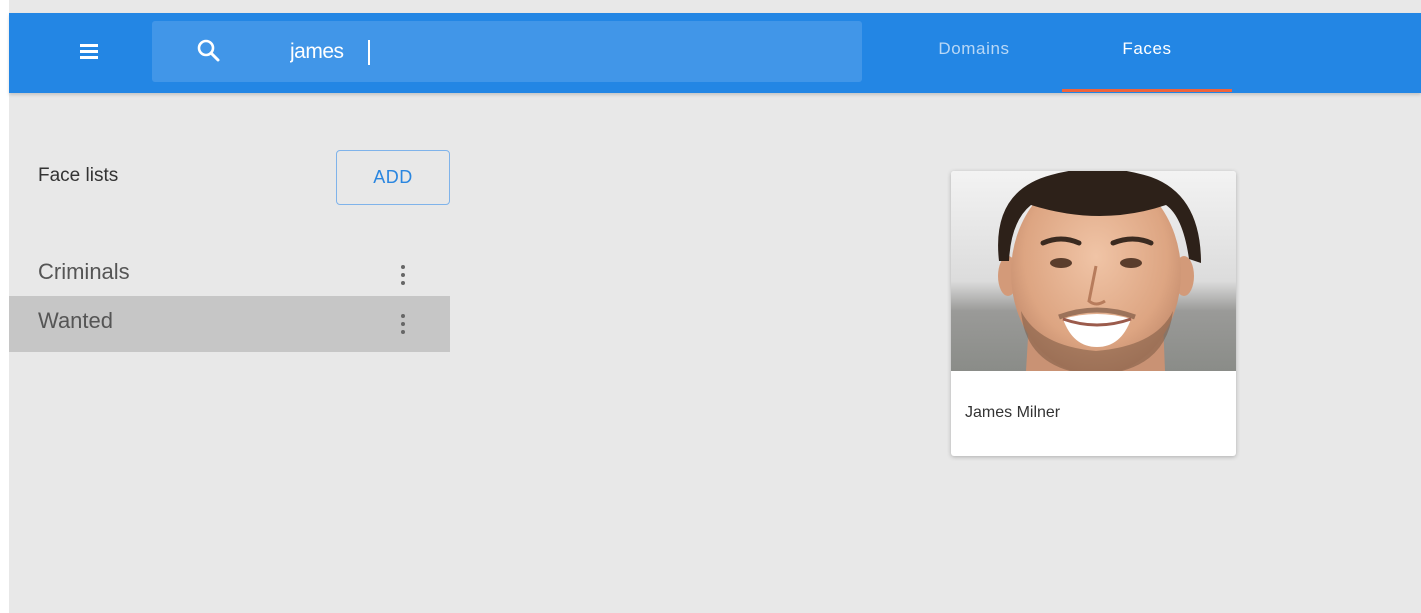 This screenshot has height=613, width=1421. Describe the element at coordinates (209, 51) in the screenshot. I see `search-icon` at that location.